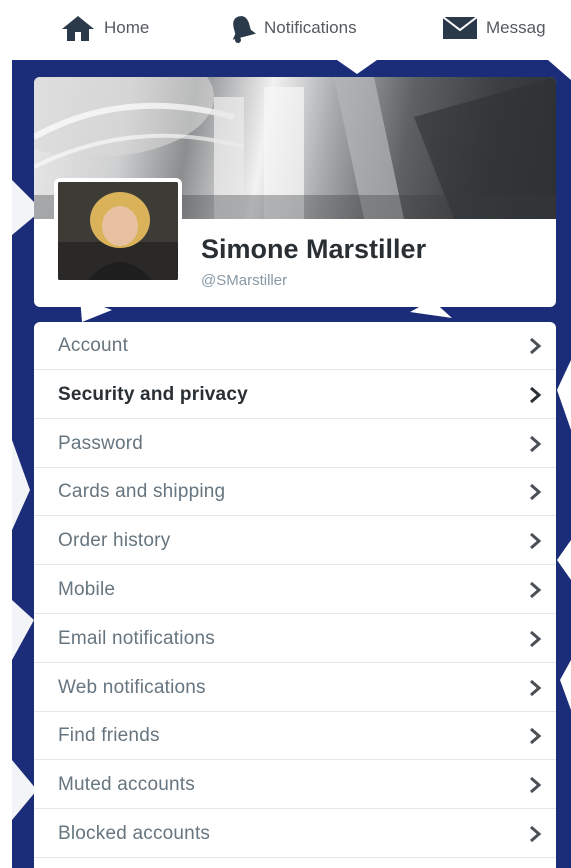 This screenshot has width=571, height=868. I want to click on menu-item-blocked-accounts: Blocked accounts, so click(295, 834).